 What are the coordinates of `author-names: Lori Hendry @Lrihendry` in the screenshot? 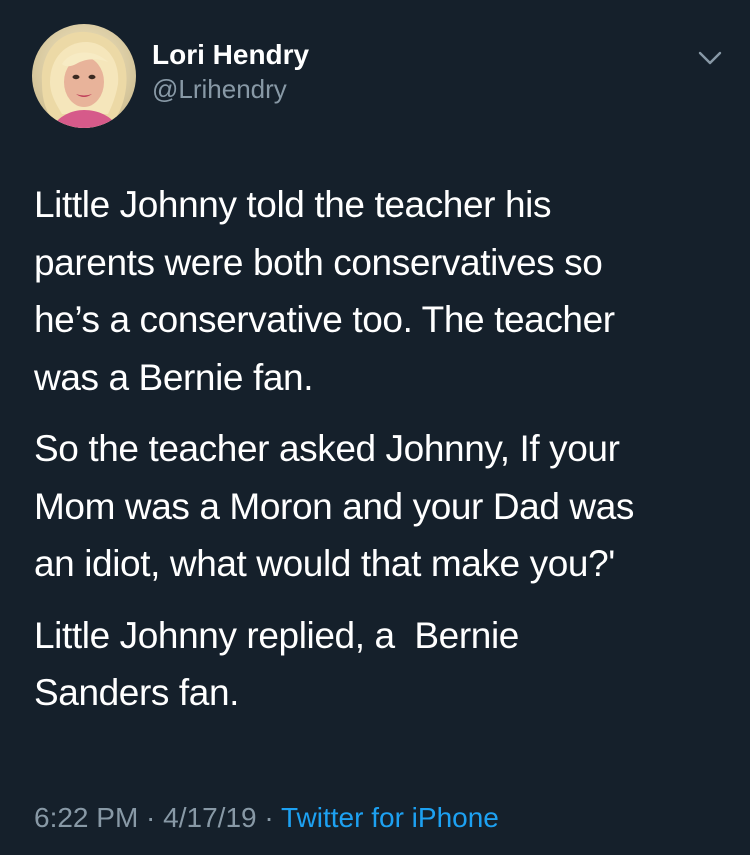 It's located at (230, 72).